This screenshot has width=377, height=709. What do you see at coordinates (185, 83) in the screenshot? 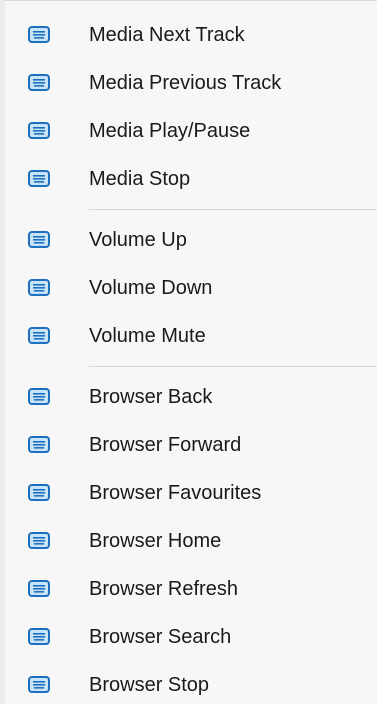
I see `menu-item-label: Media Previous Track` at bounding box center [185, 83].